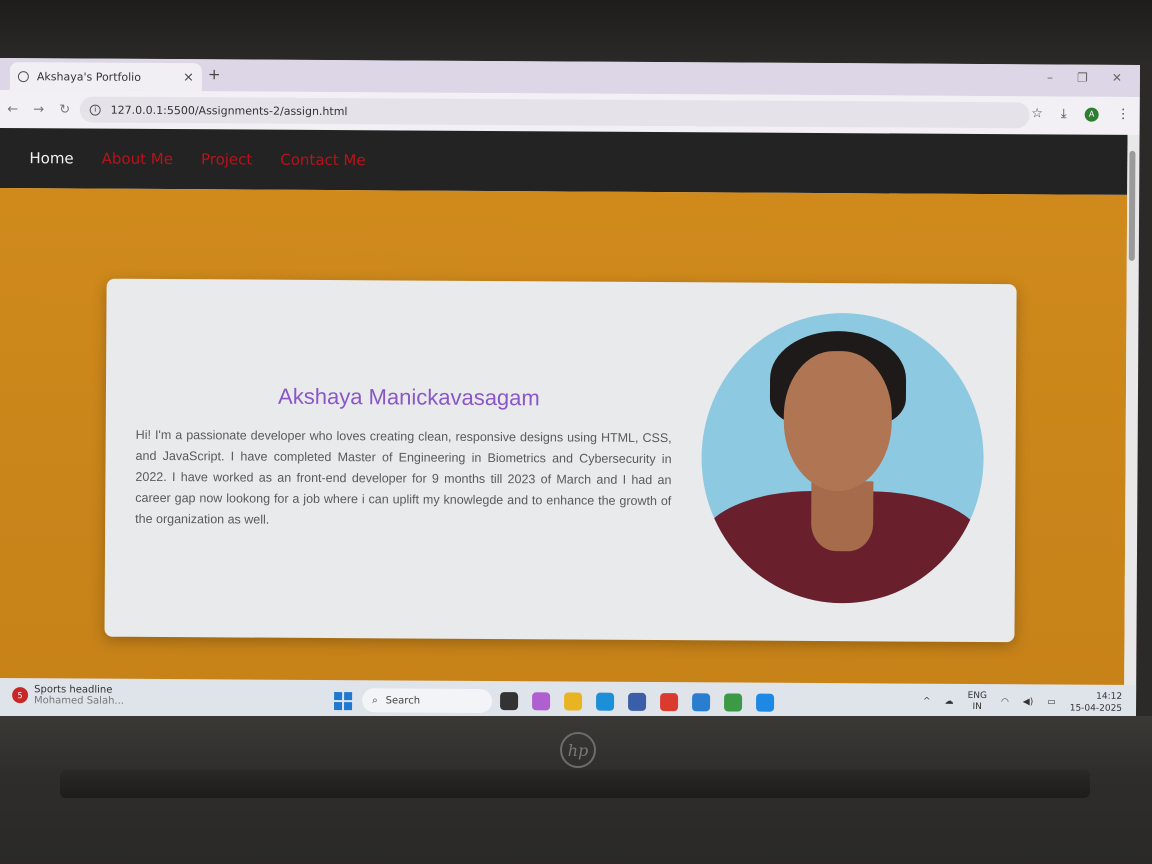 The image size is (1152, 864). I want to click on news-title: Sports headline, so click(73, 690).